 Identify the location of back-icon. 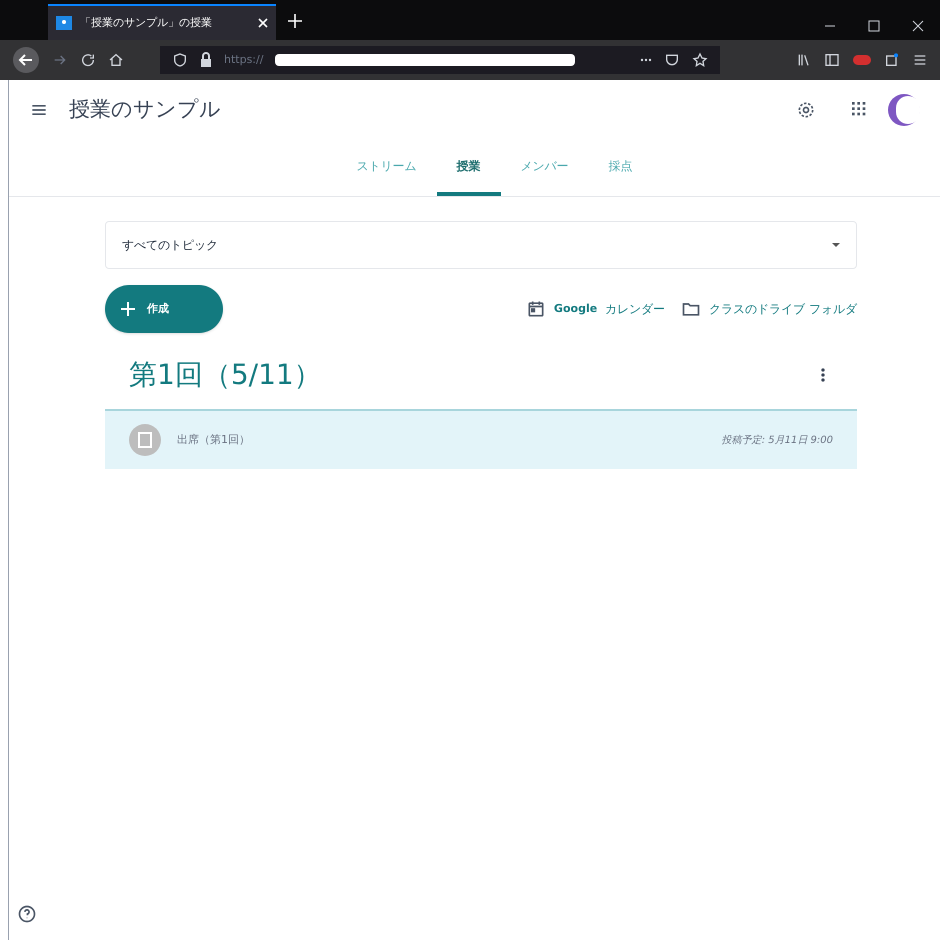
(26, 60).